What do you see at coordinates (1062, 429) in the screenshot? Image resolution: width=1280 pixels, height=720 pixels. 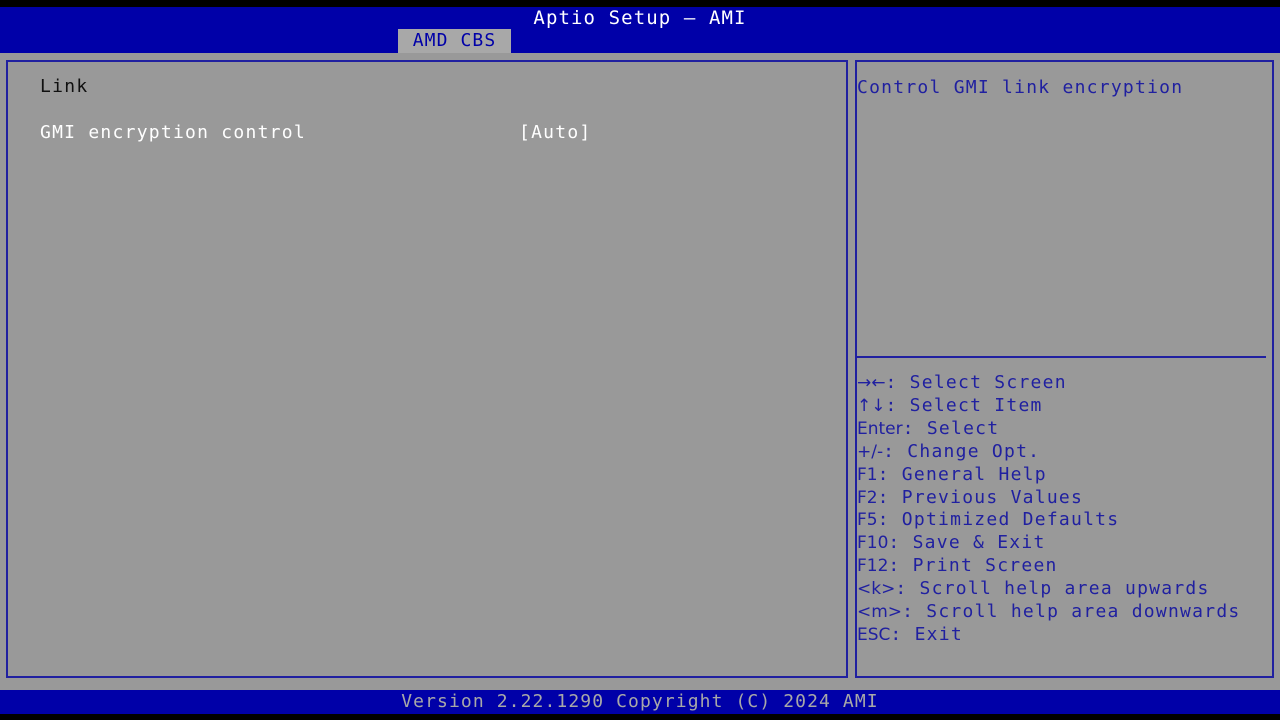 I see `legend-row: Enter: Select` at bounding box center [1062, 429].